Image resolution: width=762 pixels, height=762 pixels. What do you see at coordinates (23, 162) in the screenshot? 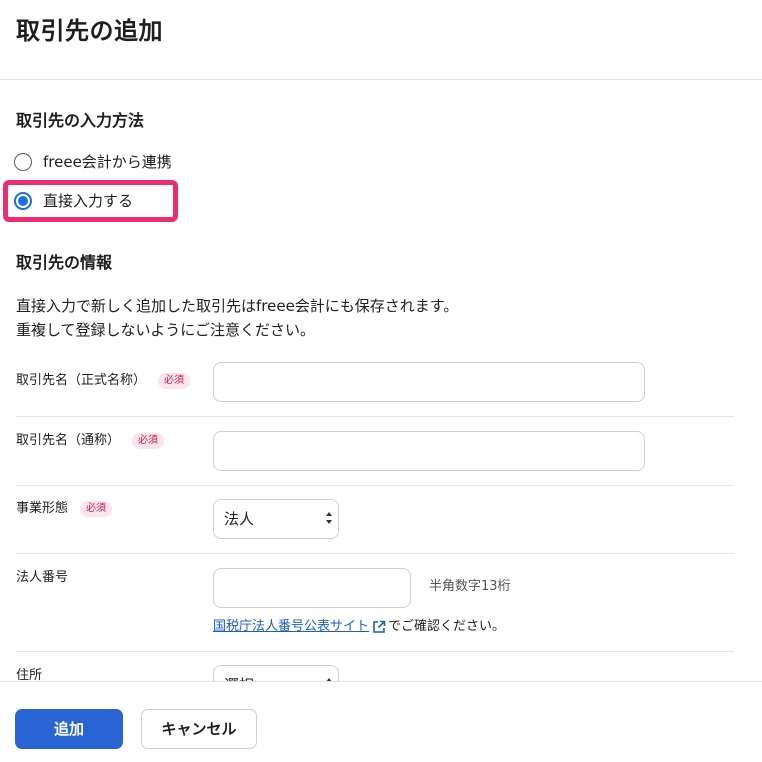
I see `radio-freee` at bounding box center [23, 162].